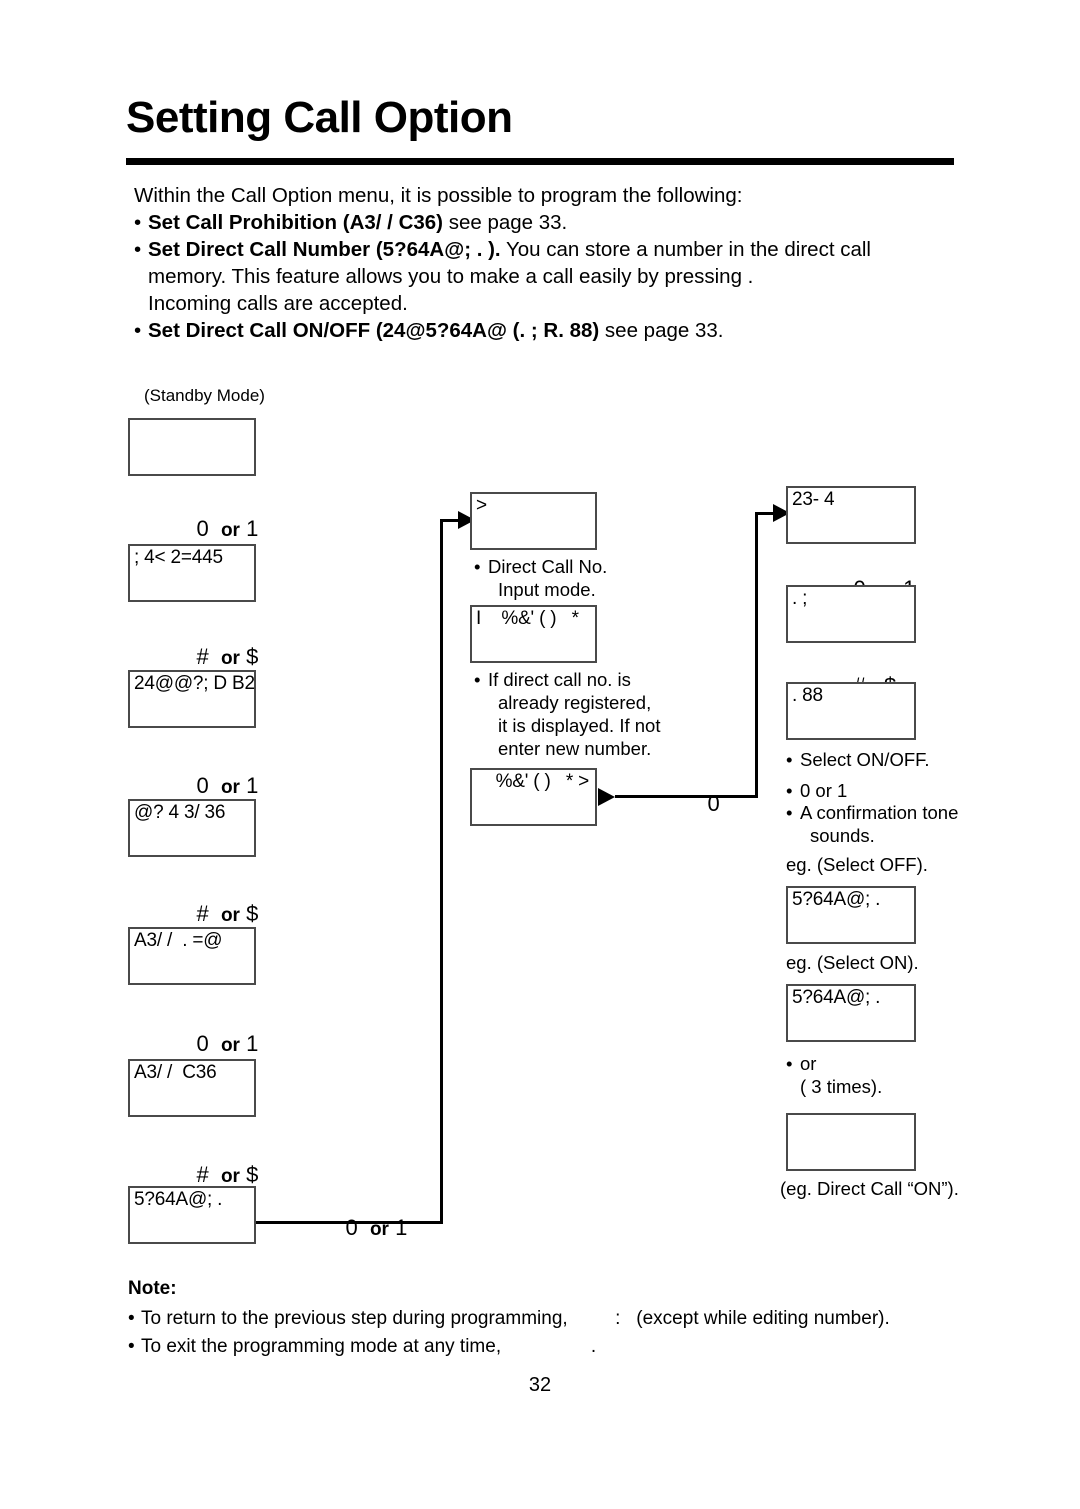  What do you see at coordinates (533, 797) in the screenshot?
I see `lcd-screen-middle-3: %&' ( ) * >` at bounding box center [533, 797].